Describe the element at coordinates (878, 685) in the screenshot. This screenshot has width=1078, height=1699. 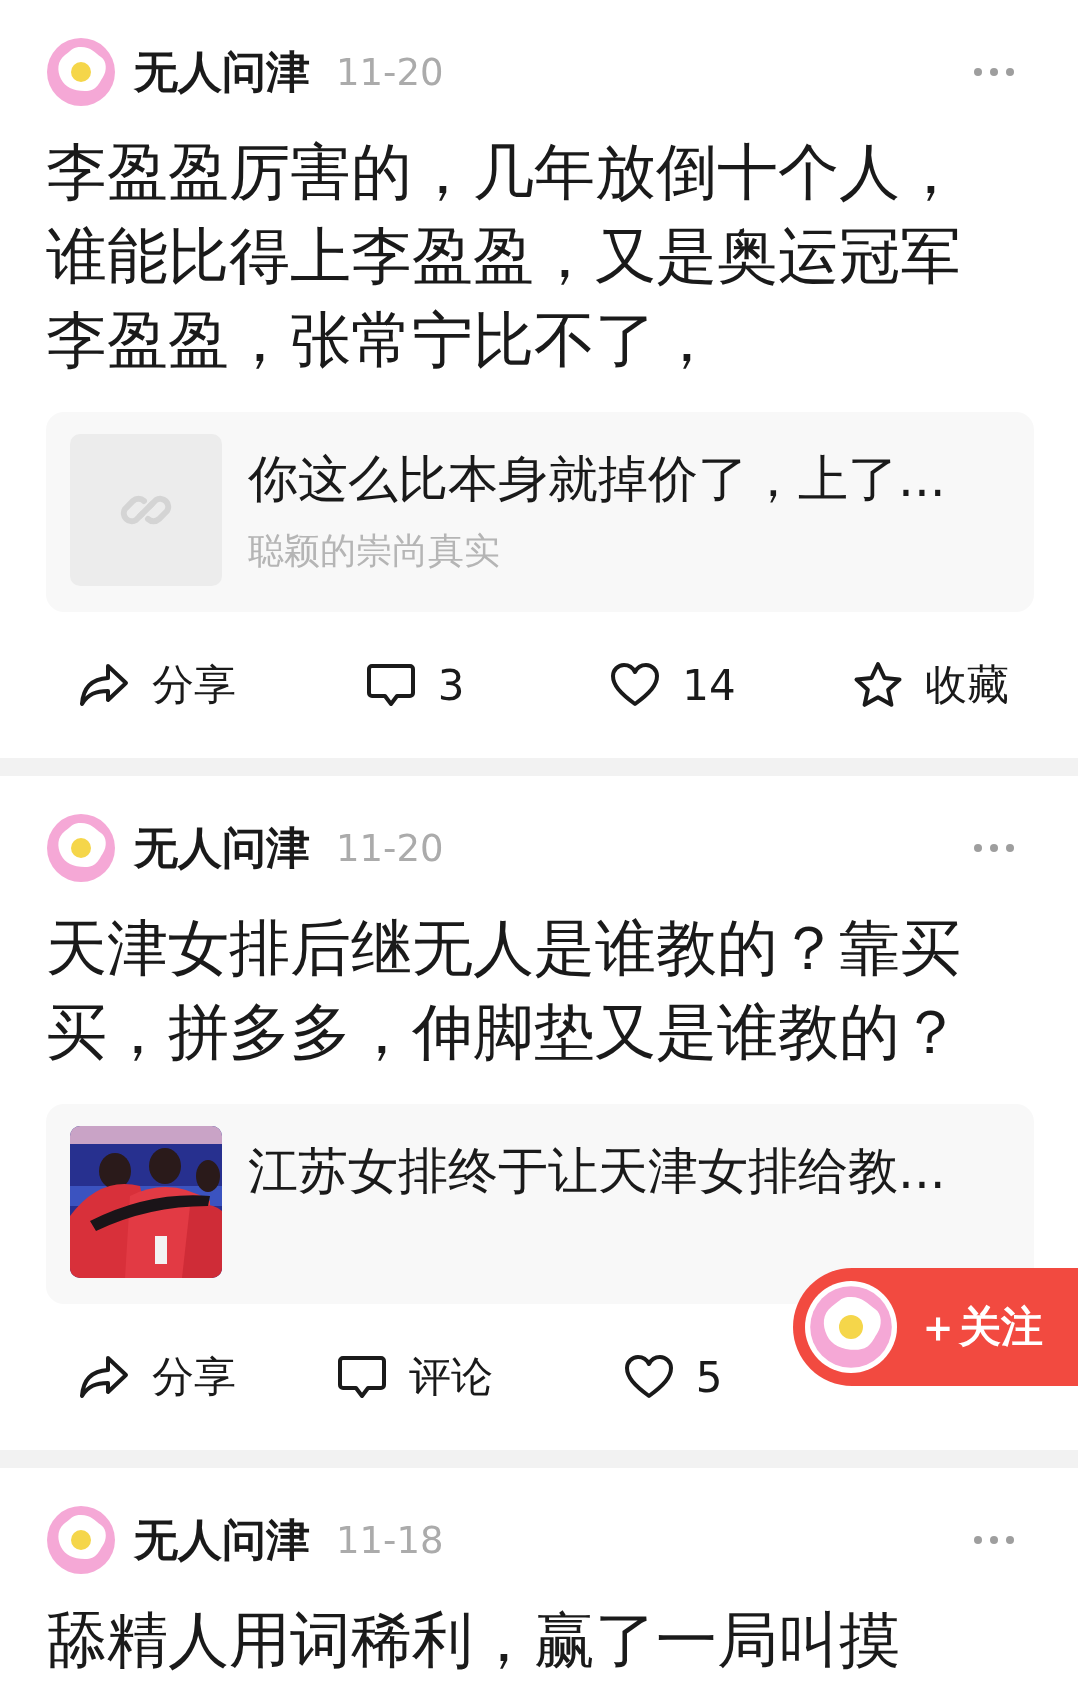
I see `star-icon` at that location.